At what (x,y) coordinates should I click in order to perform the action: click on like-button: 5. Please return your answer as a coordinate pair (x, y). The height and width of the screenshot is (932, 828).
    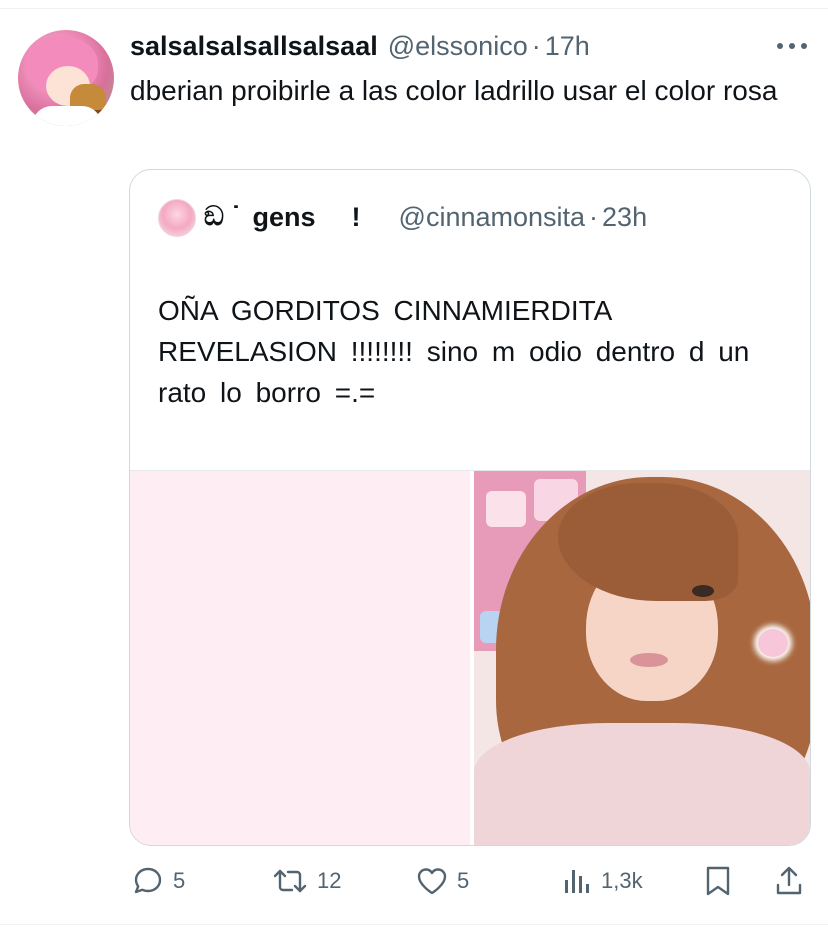
    Looking at the image, I should click on (442, 881).